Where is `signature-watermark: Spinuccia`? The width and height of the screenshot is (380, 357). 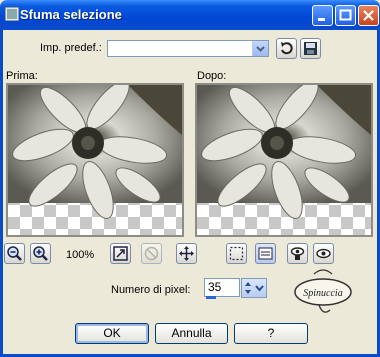 signature-watermark: Spinuccia is located at coordinates (323, 291).